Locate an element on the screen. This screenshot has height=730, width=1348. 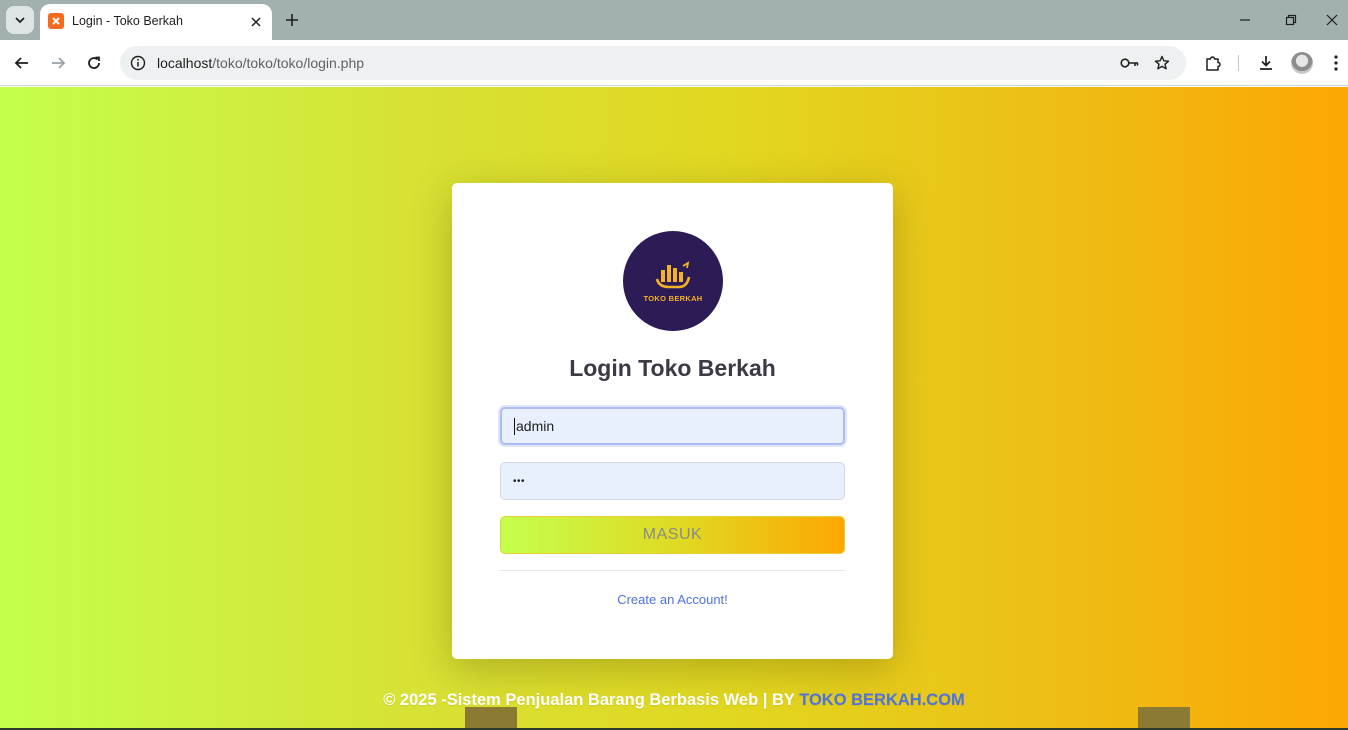
divider is located at coordinates (672, 570).